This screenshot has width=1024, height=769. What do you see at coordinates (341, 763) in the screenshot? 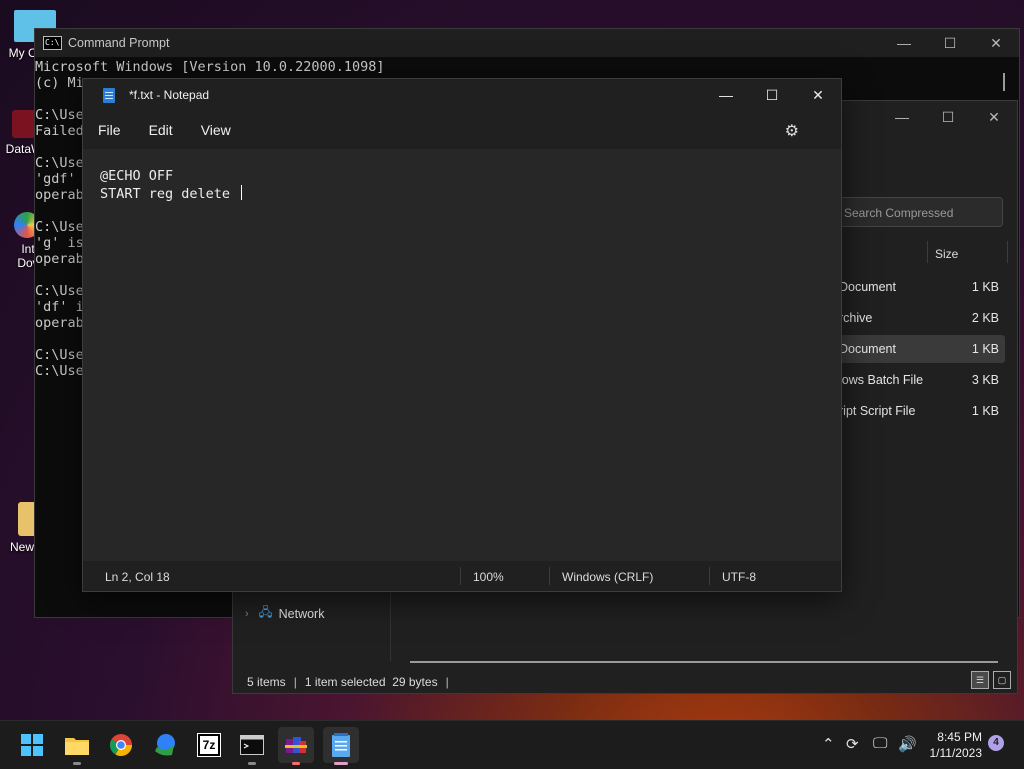
I see `active-indicator` at bounding box center [341, 763].